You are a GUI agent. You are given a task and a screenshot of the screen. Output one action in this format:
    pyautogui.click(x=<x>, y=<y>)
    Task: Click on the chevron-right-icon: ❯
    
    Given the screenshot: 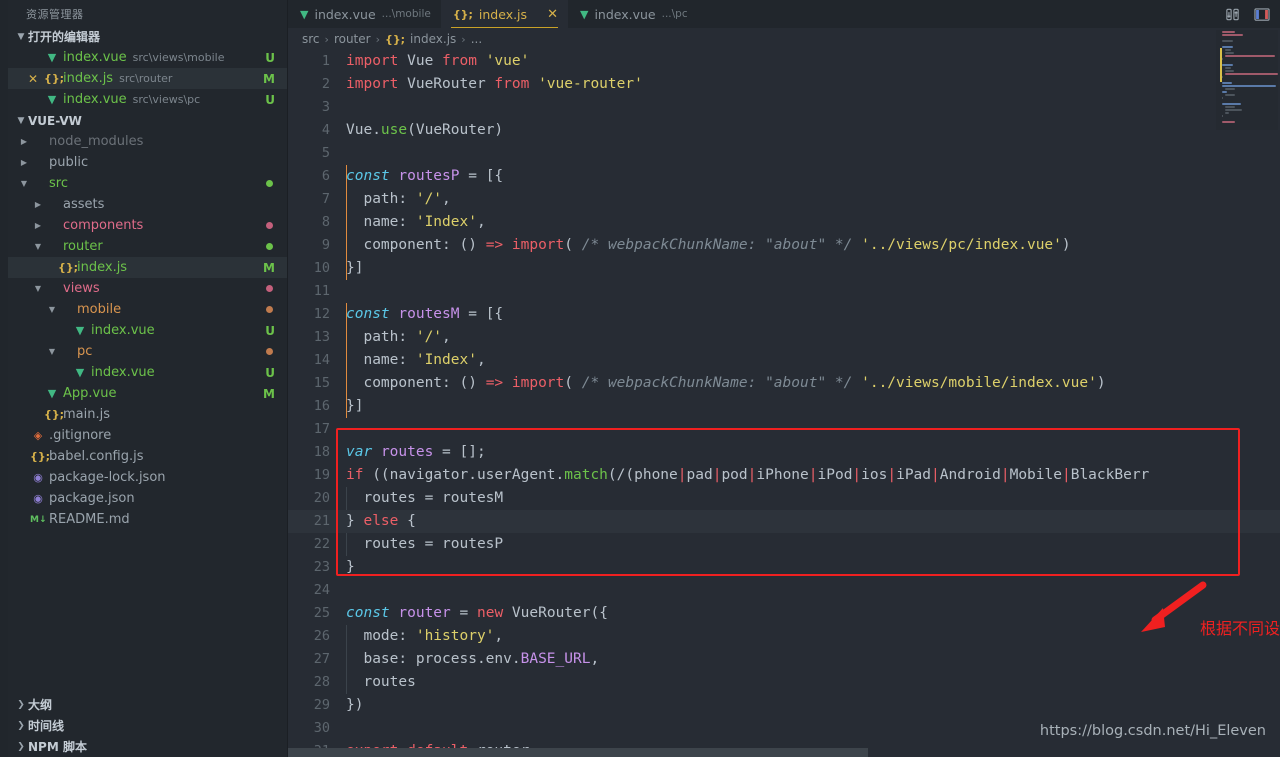 What is the action you would take?
    pyautogui.click(x=21, y=725)
    